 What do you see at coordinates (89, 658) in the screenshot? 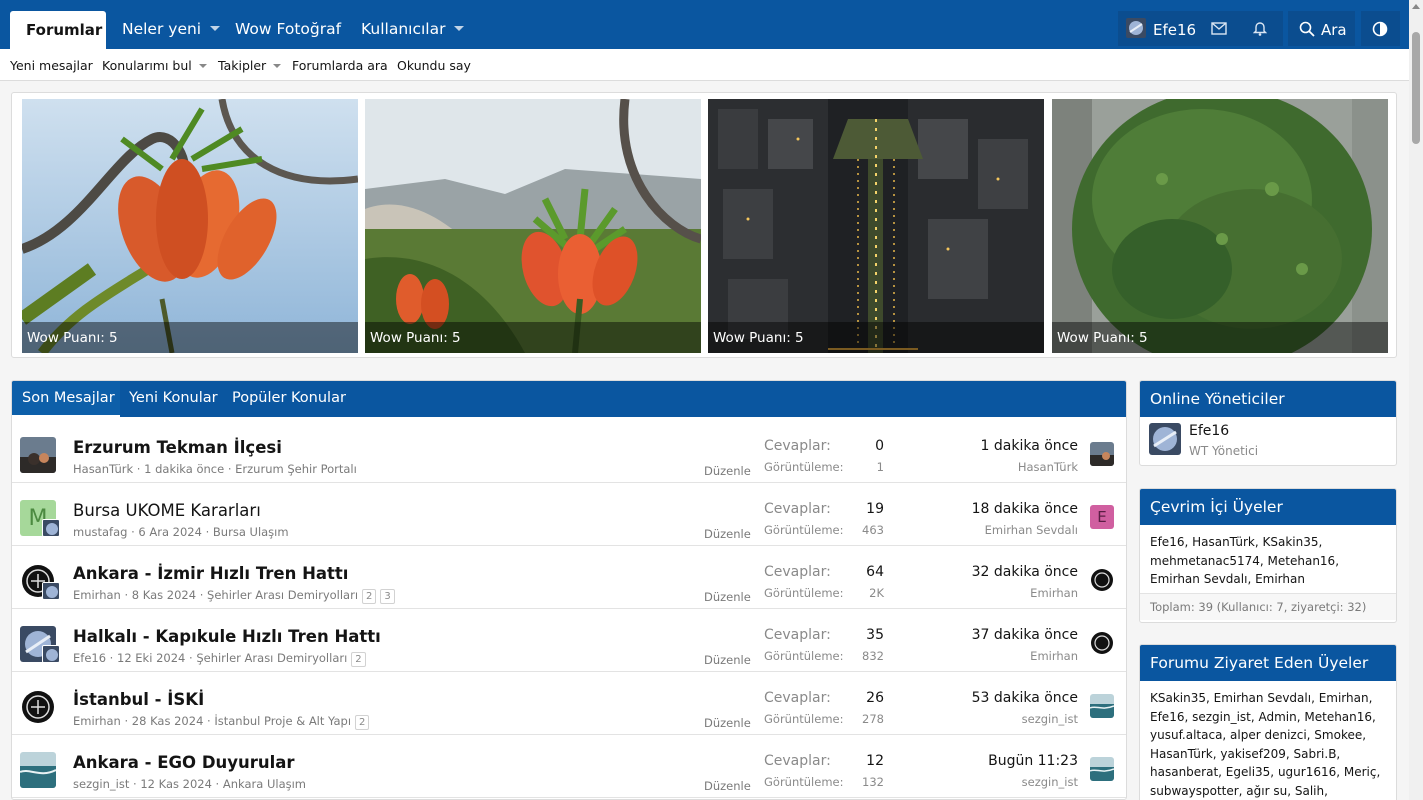
I see `thread-author: Efe16` at bounding box center [89, 658].